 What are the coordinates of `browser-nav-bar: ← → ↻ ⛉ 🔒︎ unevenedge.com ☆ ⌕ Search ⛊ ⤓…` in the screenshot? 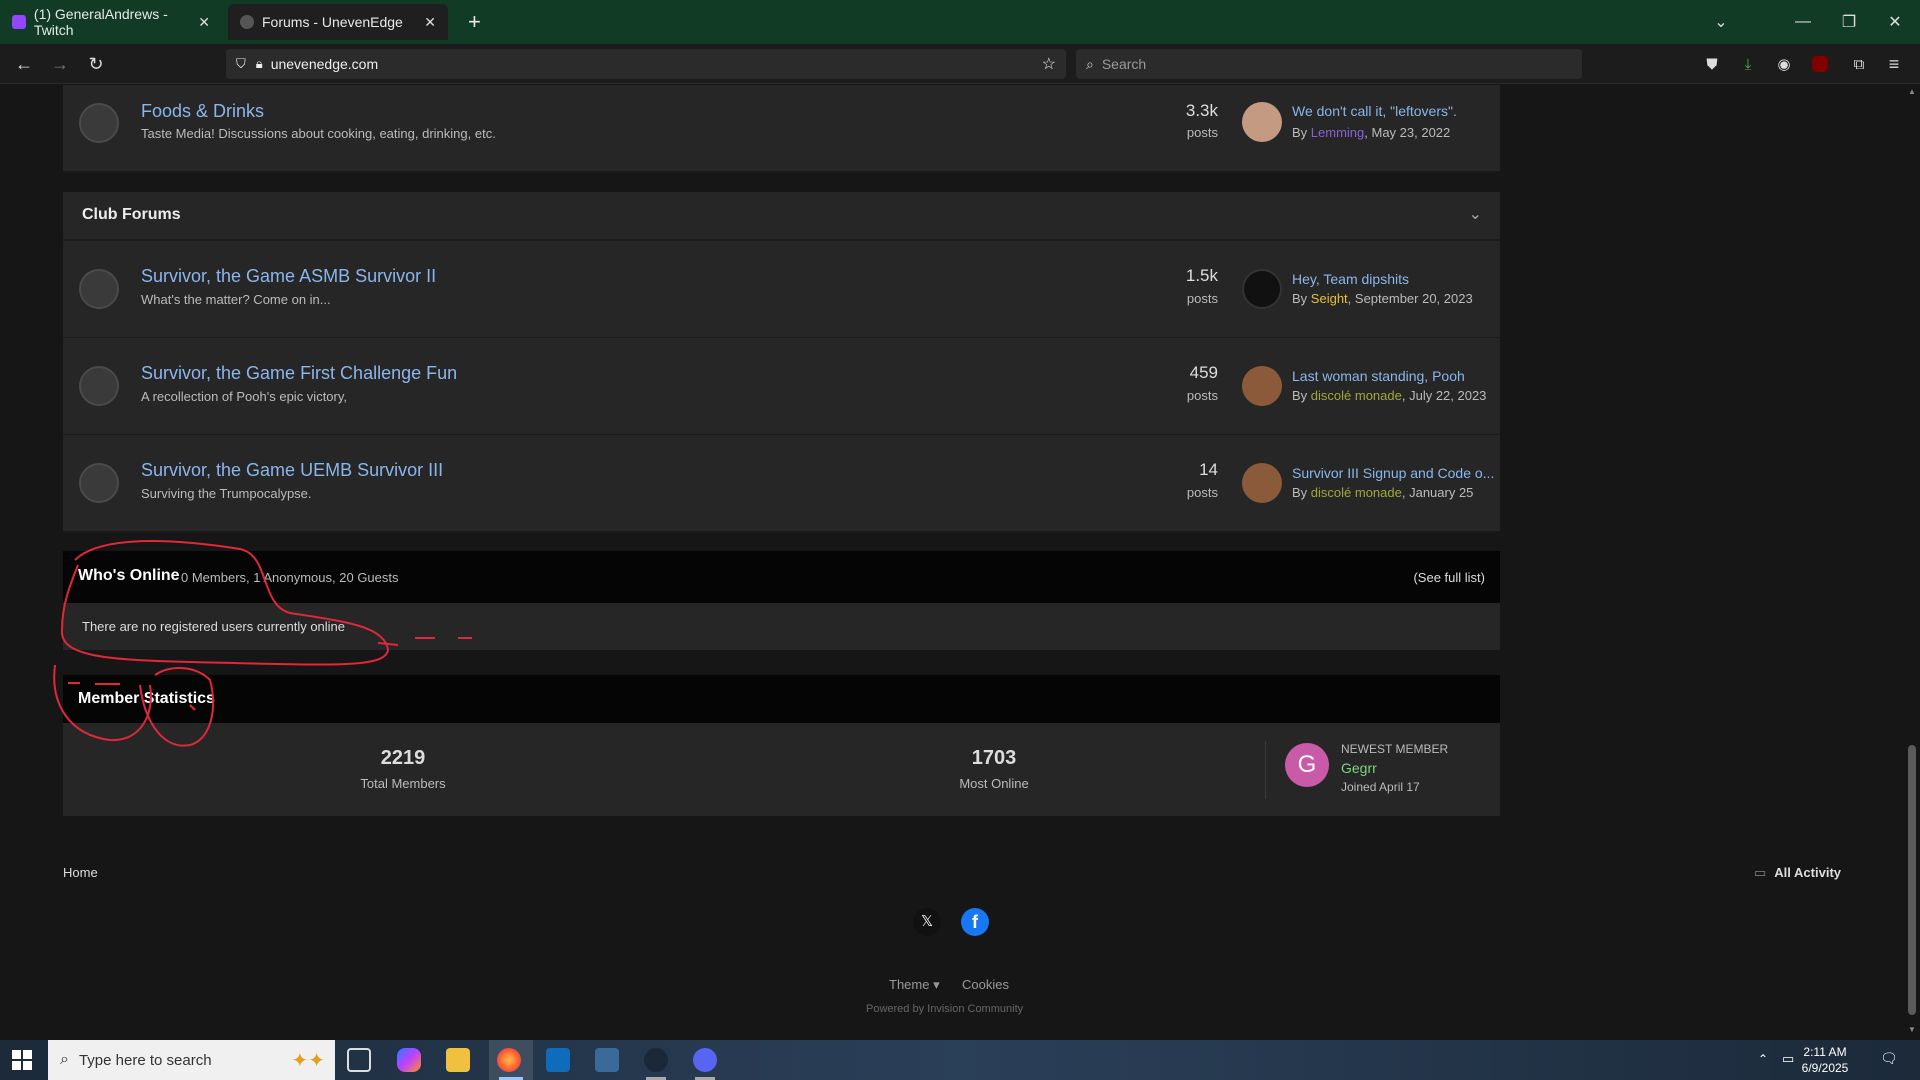 It's located at (960, 64).